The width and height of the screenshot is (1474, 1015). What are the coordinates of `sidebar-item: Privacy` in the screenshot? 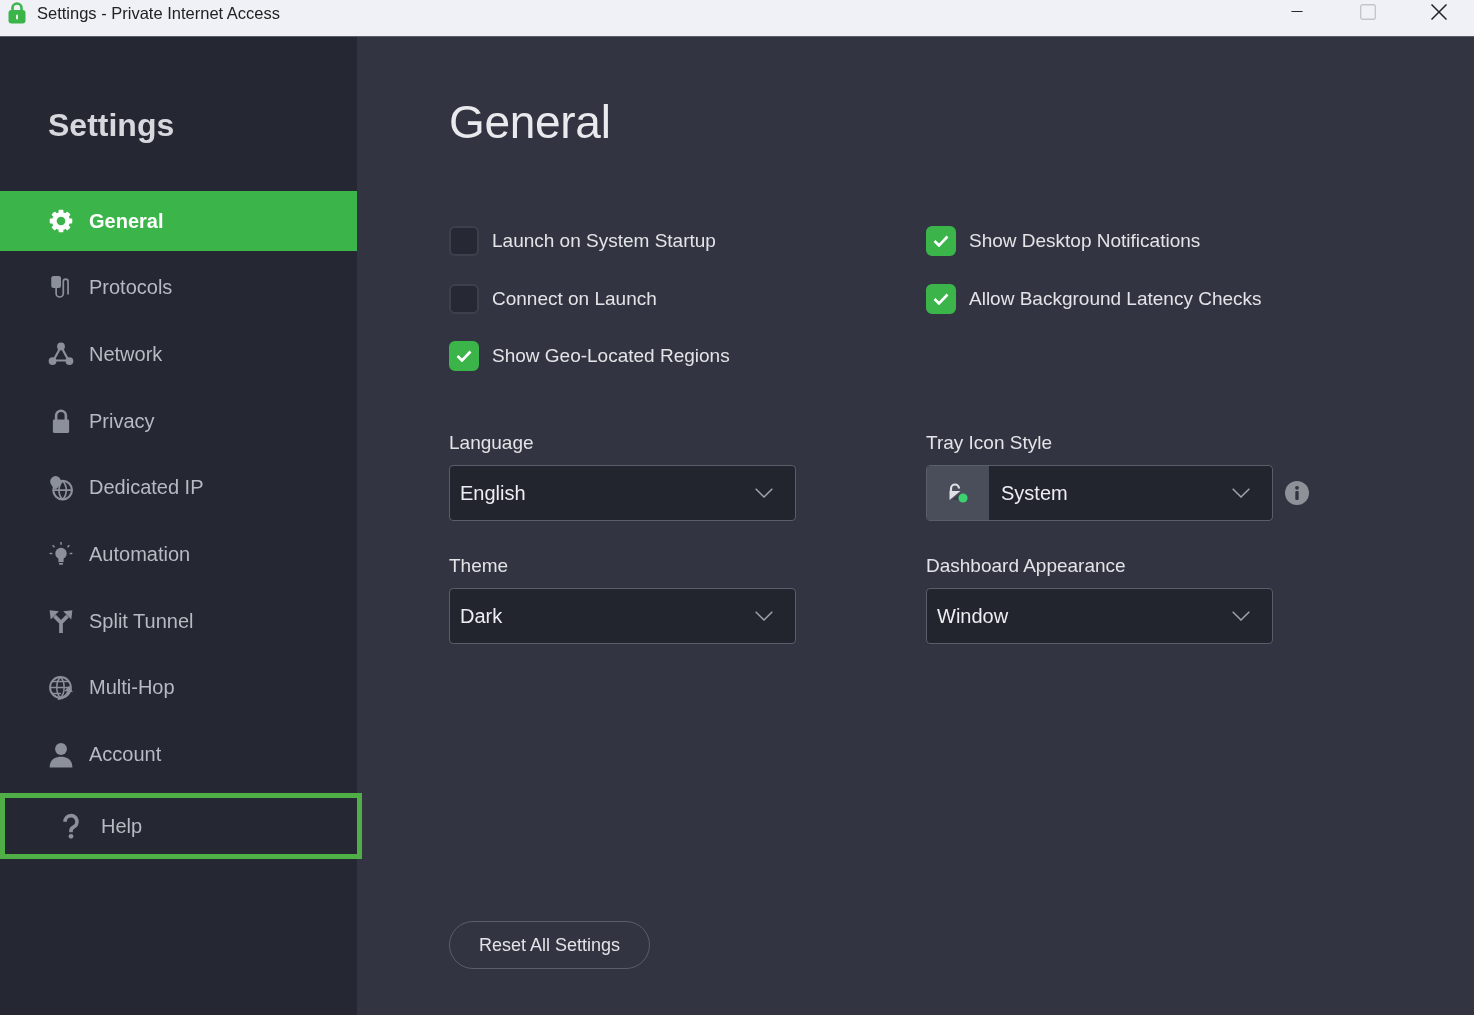 It's located at (178, 421).